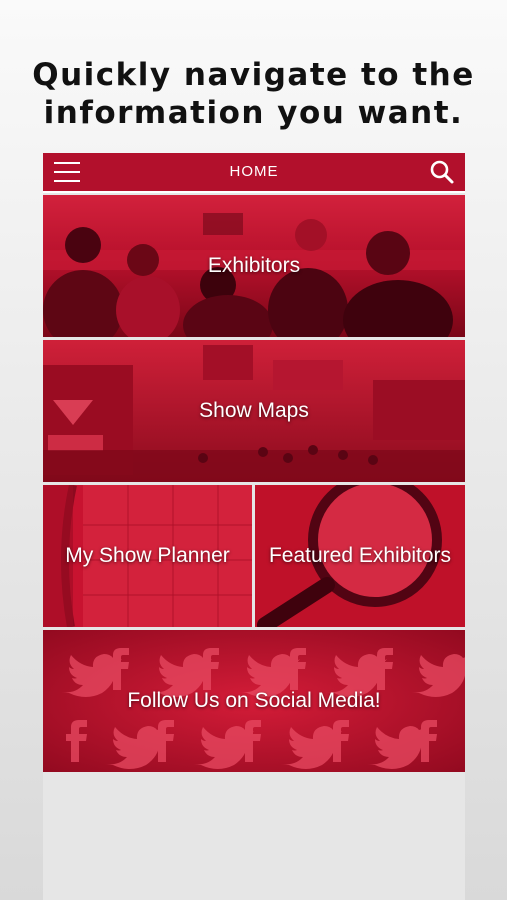 The width and height of the screenshot is (507, 900). What do you see at coordinates (253, 113) in the screenshot?
I see `headline-line-2: information you want.` at bounding box center [253, 113].